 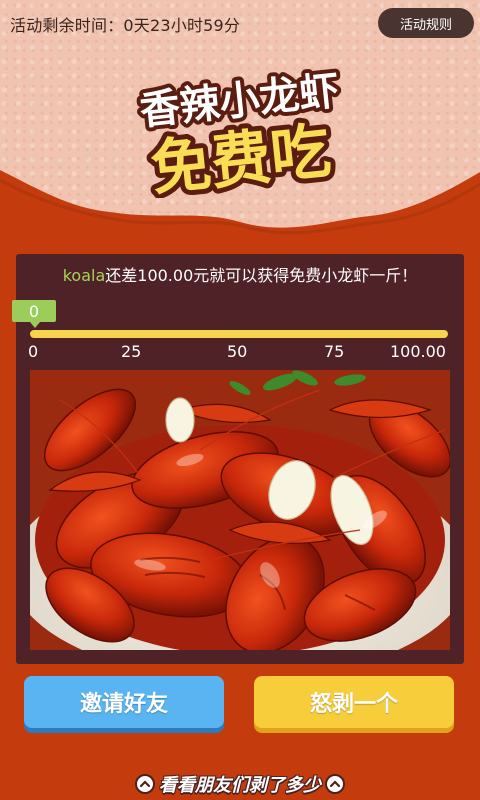 I want to click on activity-rules-button: 活动规则, so click(x=426, y=23).